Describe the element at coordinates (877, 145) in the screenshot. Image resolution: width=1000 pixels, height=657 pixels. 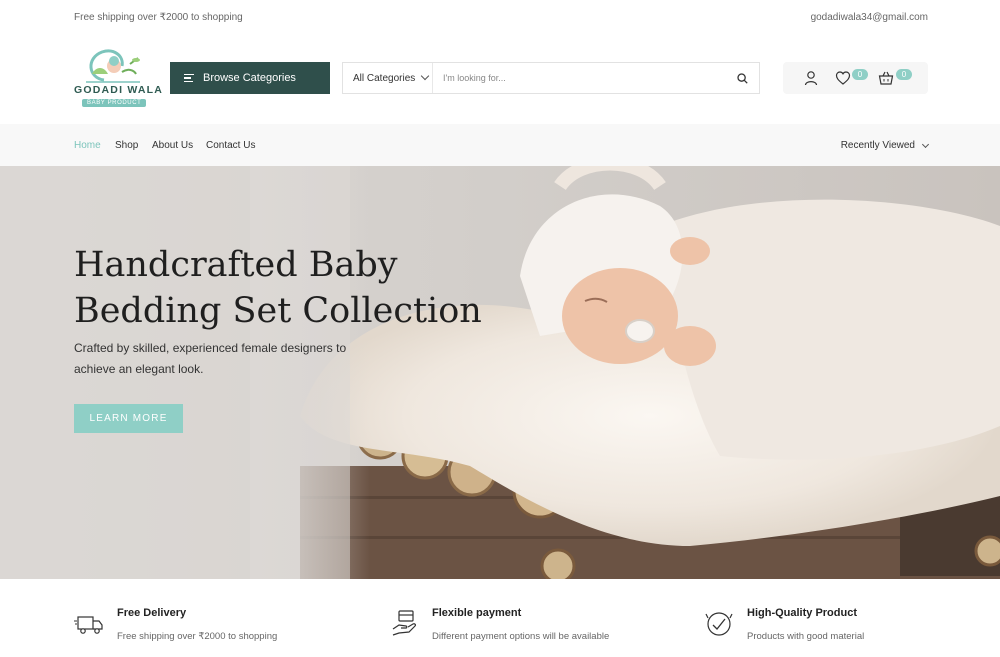
I see `recently-viewed-label: Recently Viewed` at that location.